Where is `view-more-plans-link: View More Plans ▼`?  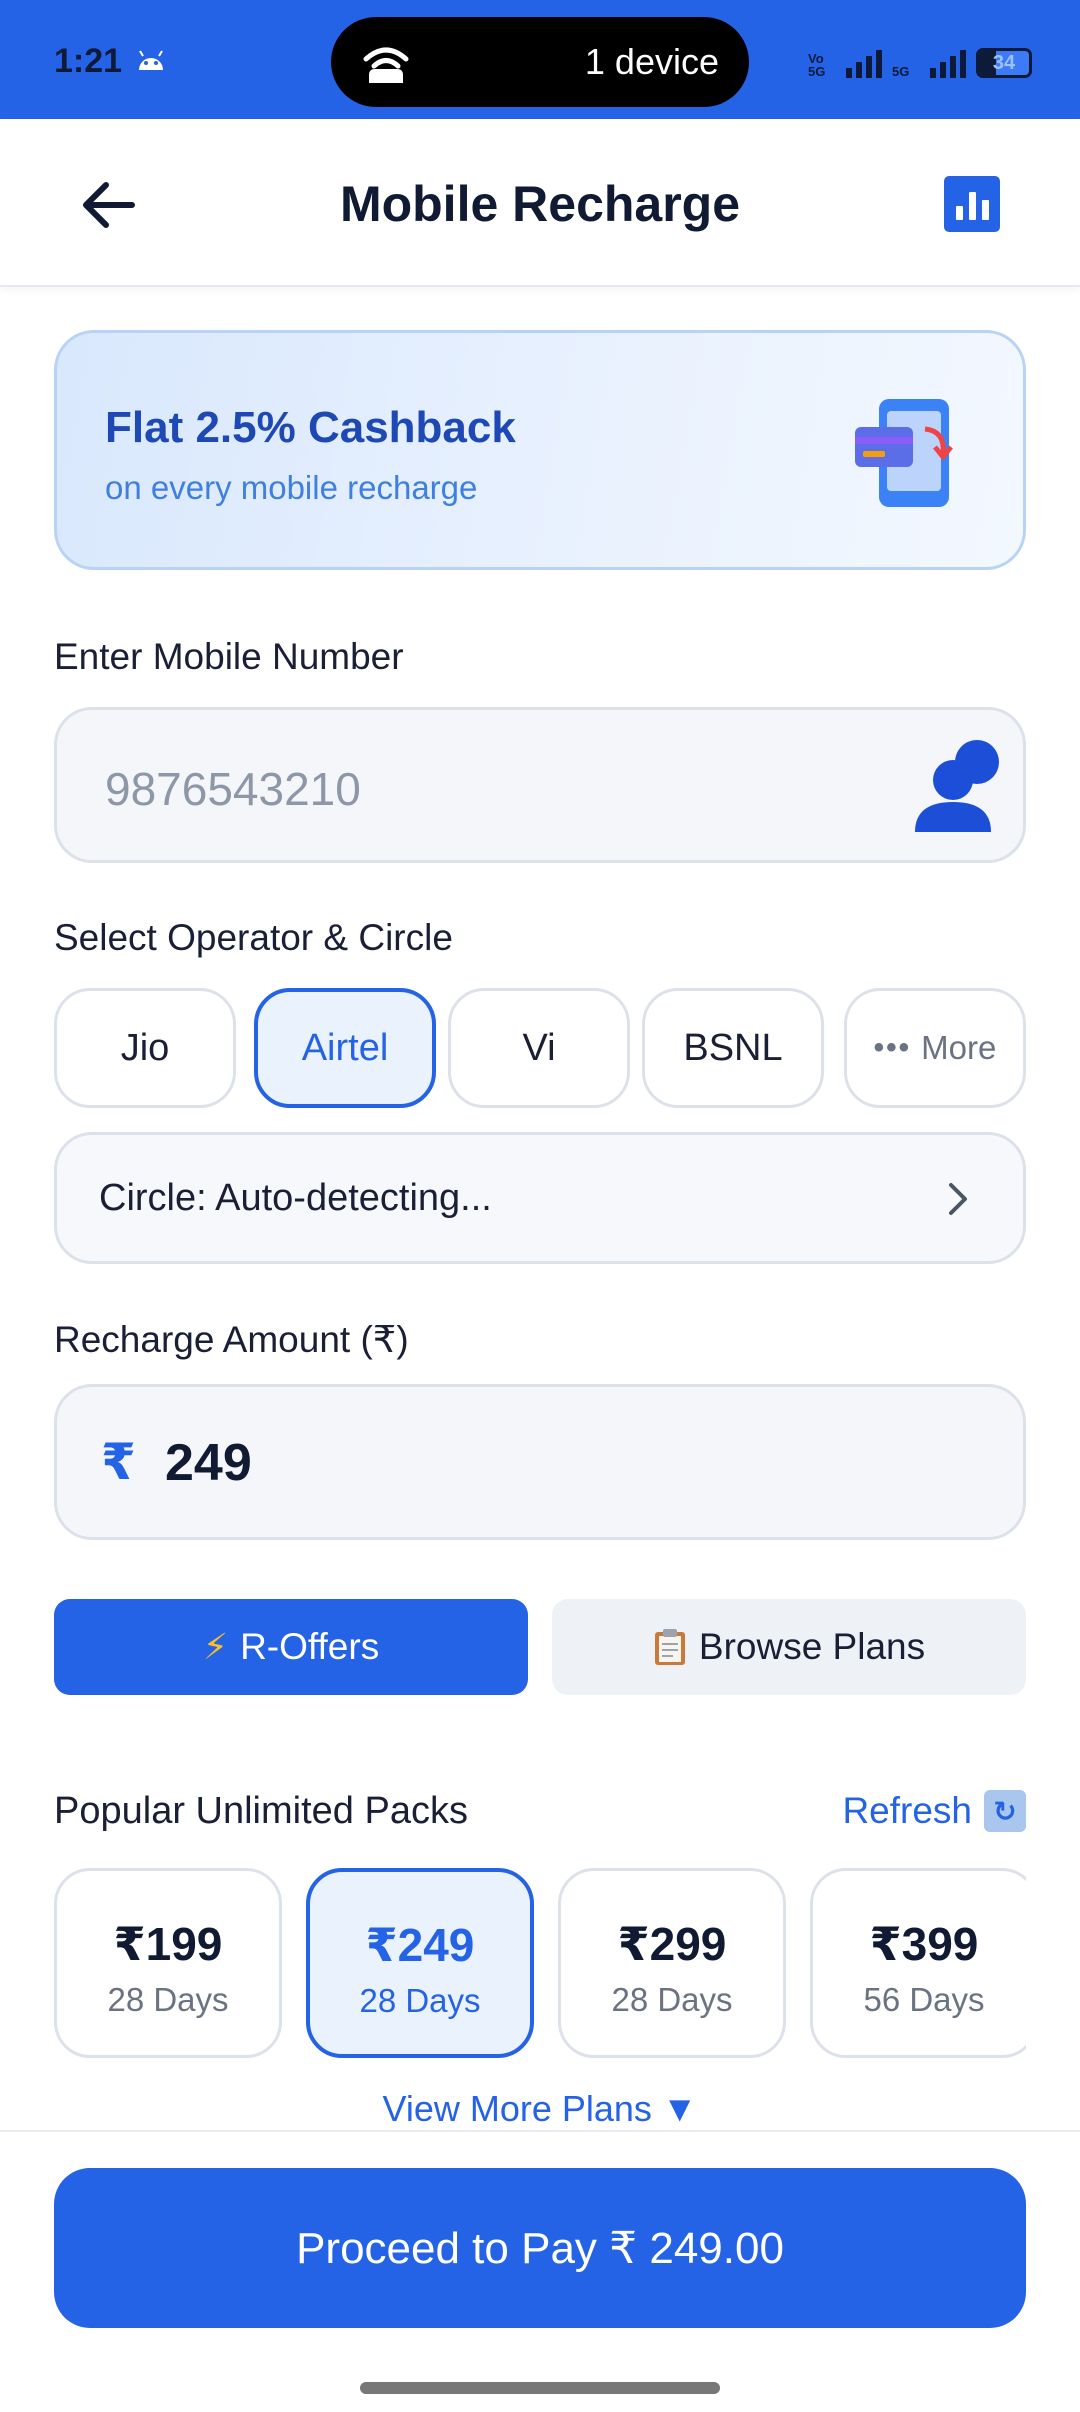
view-more-plans-link: View More Plans ▼ is located at coordinates (540, 2109).